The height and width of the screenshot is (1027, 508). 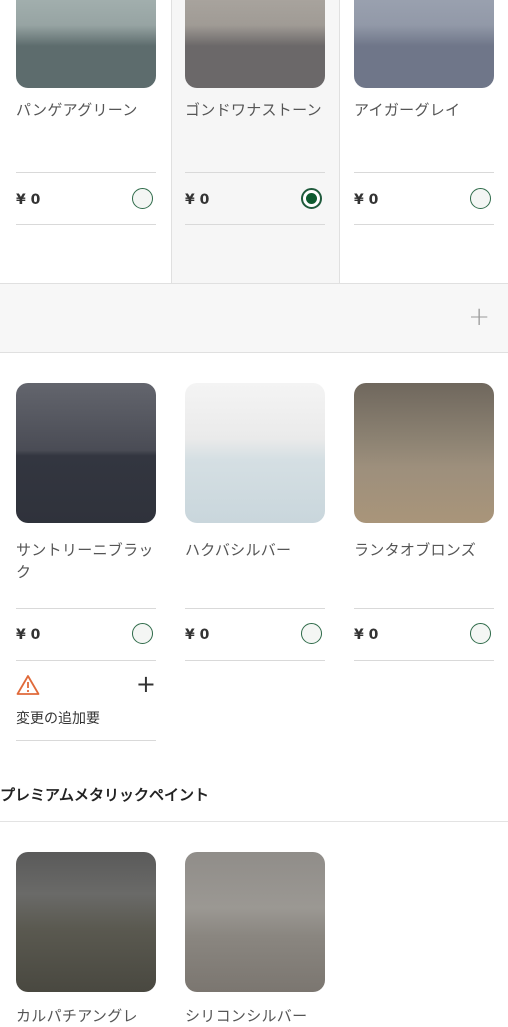 I want to click on color-name: ゴンドワナストーン, so click(x=253, y=110).